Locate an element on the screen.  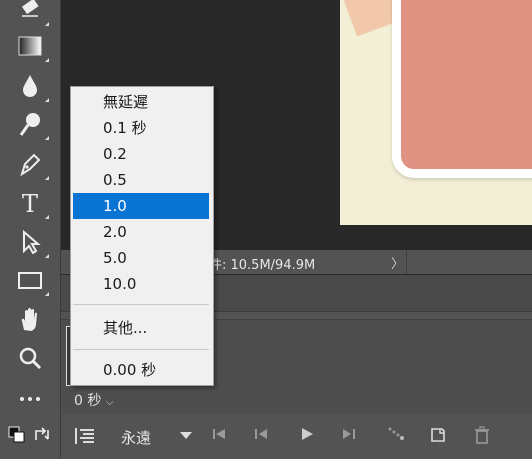
hand-icon is located at coordinates (30, 319).